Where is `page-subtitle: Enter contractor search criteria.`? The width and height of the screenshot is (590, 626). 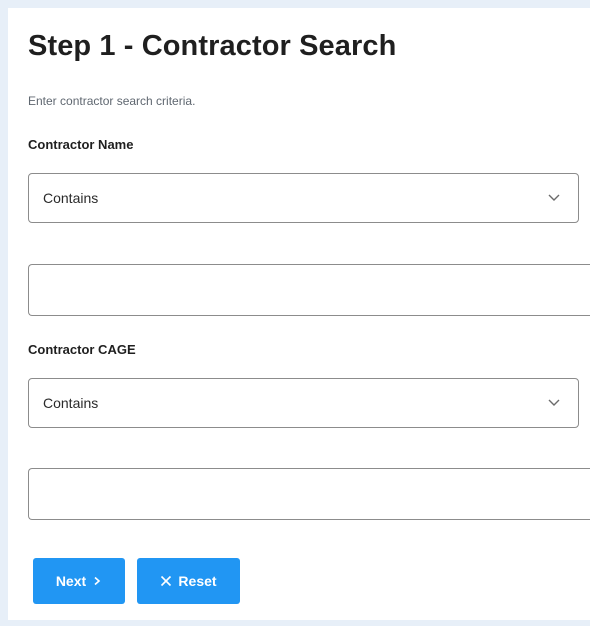 page-subtitle: Enter contractor search criteria. is located at coordinates (112, 101).